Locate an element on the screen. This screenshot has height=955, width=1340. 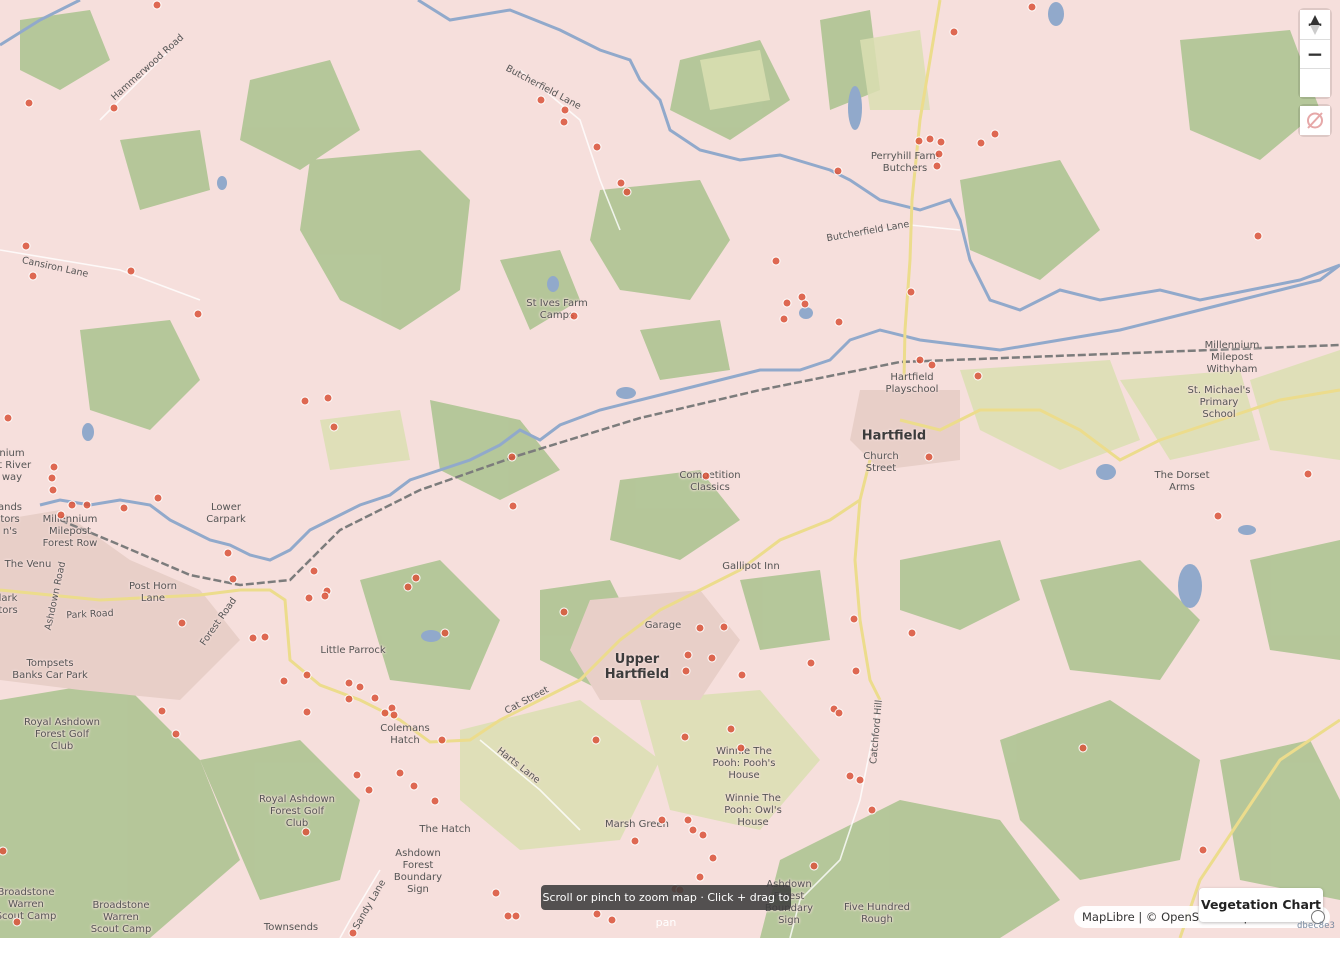
compass-button is located at coordinates (1315, 56).